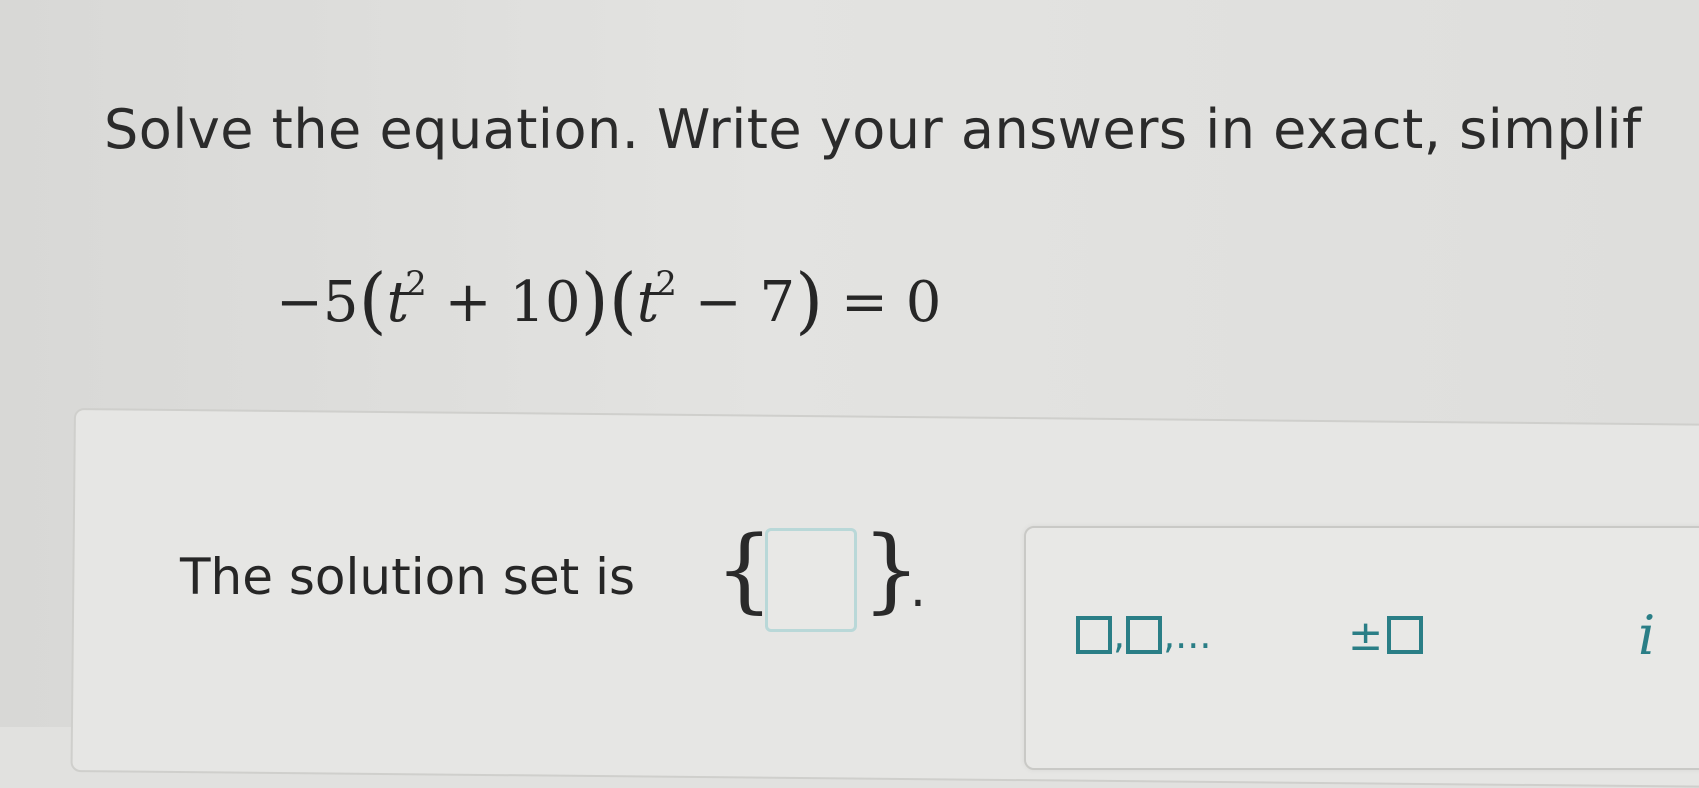 The image size is (1699, 788). I want to click on equation-term-minus-seven: − 7, so click(736, 302).